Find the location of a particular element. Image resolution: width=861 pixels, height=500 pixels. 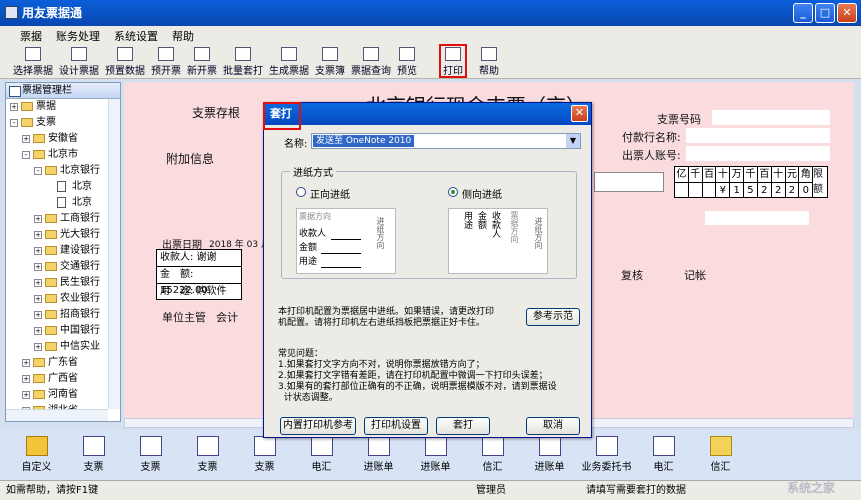

tree-item: + 安徽省 is located at coordinates (63, 139).